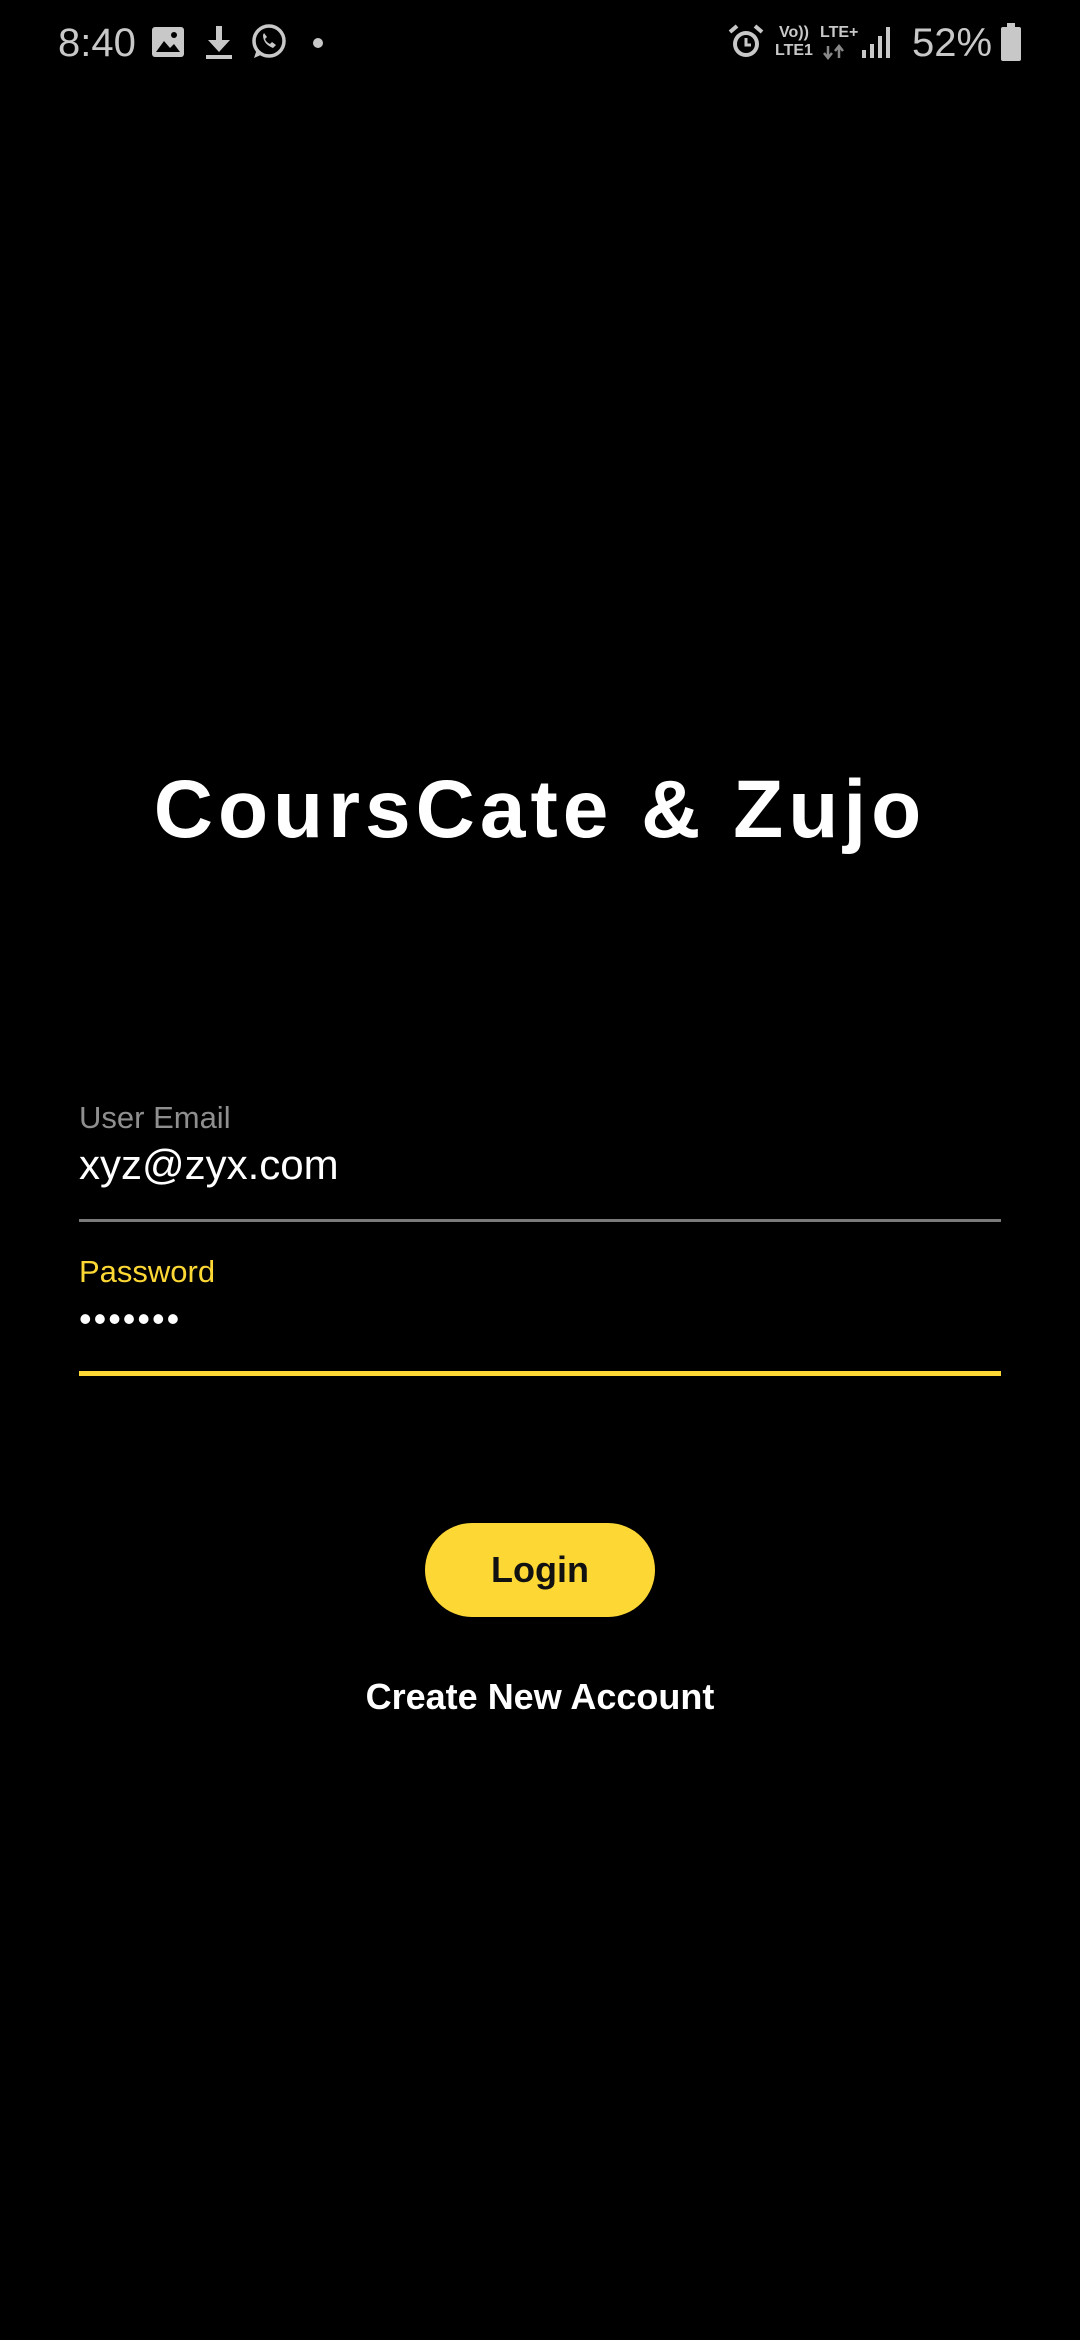 The width and height of the screenshot is (1080, 2340). I want to click on lte1-label: LTE1, so click(794, 50).